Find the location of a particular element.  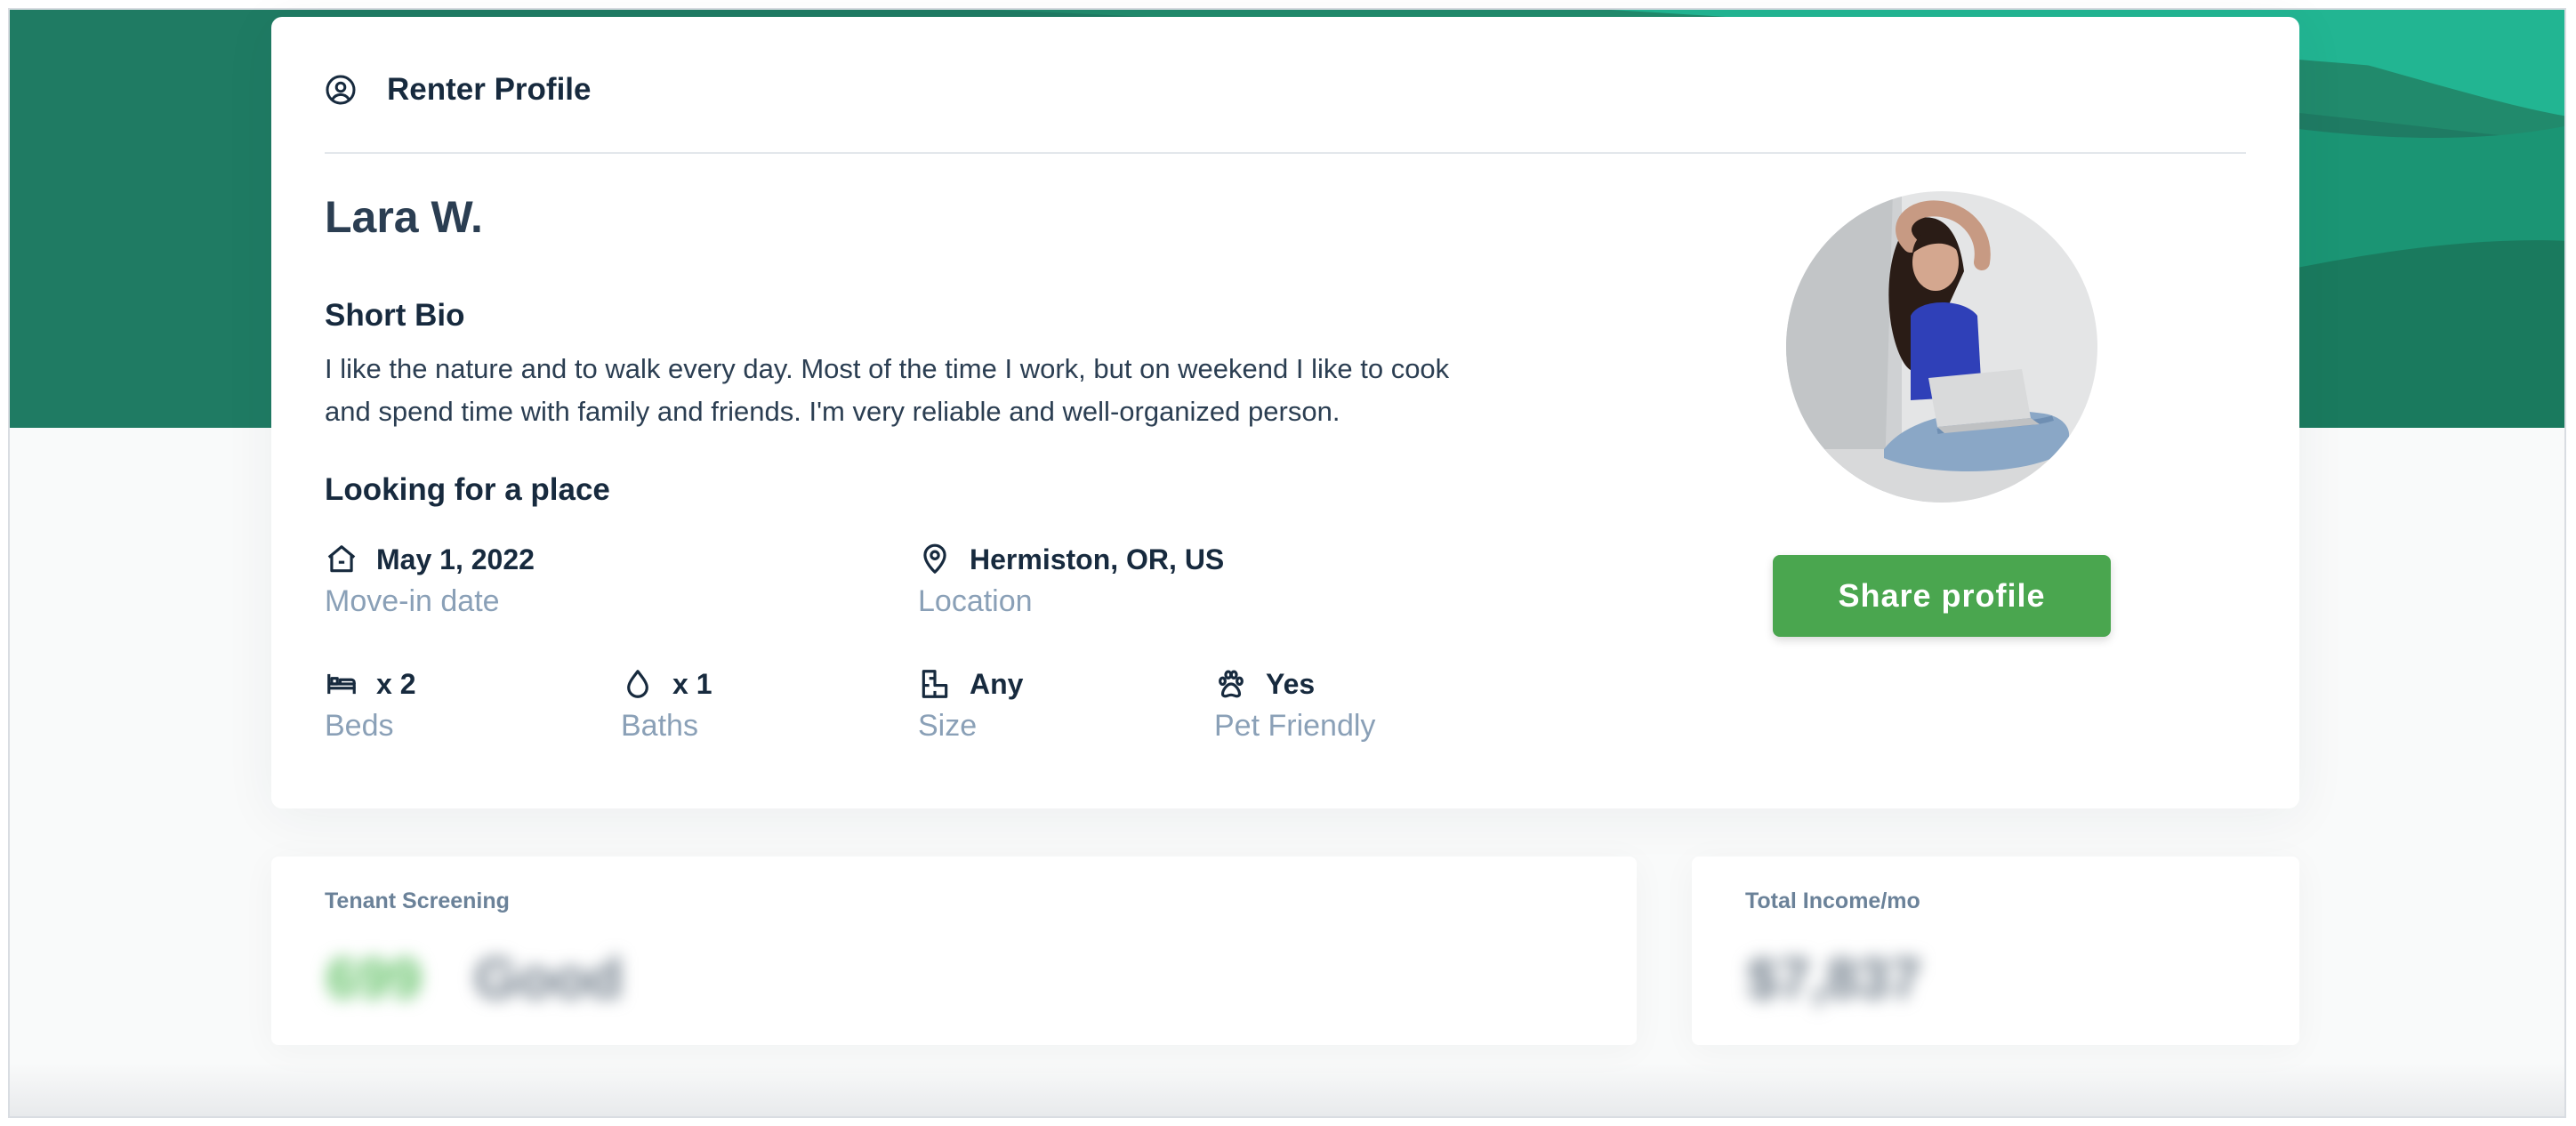

share-profile-button: Share profile is located at coordinates (1942, 596).